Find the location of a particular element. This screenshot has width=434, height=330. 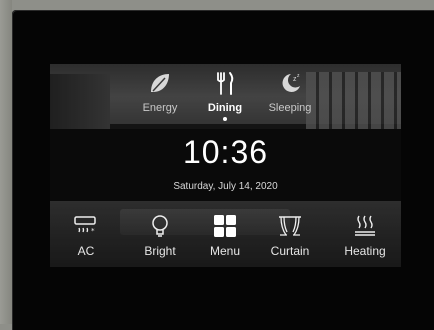

air-conditioner-icon: * is located at coordinates (85, 225).